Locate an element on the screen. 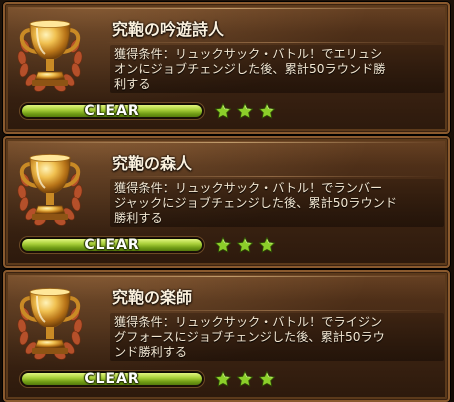 This screenshot has height=402, width=454. description-line: オンにジョブチェンジした後、累計50ラウンド勝 is located at coordinates (250, 69).